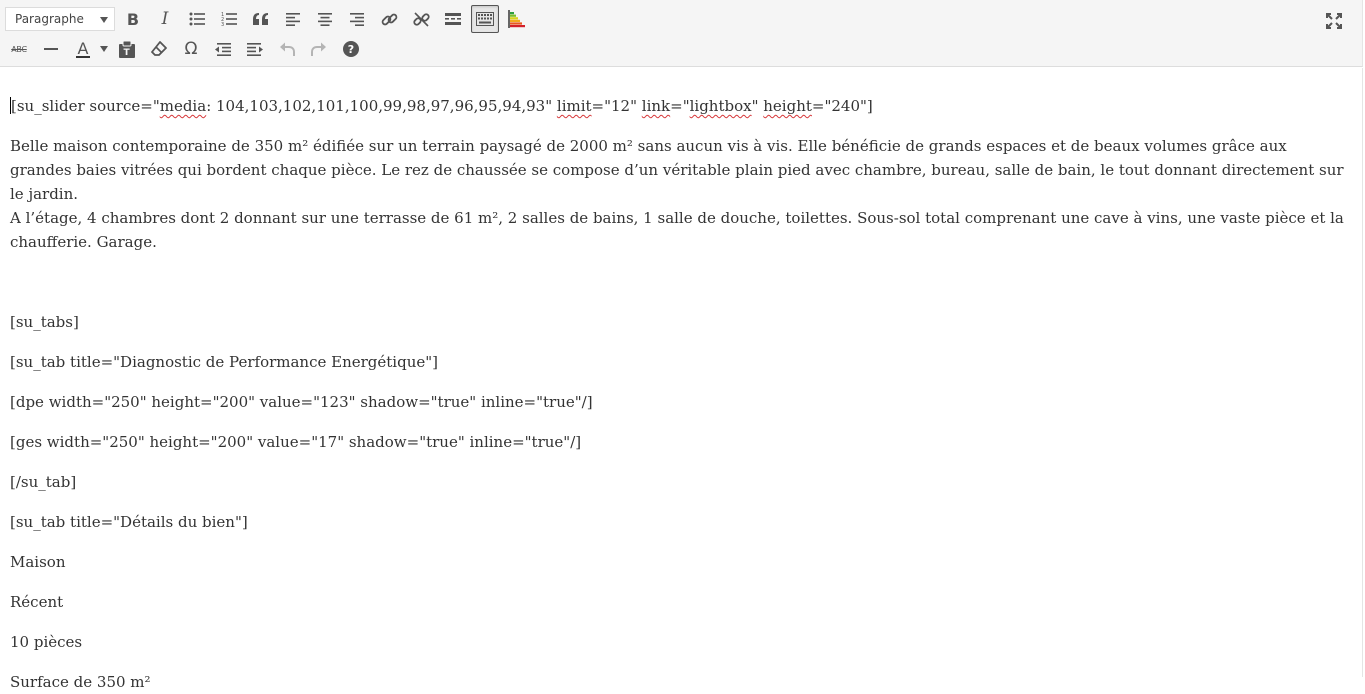  I want to click on align-left-icon, so click(293, 19).